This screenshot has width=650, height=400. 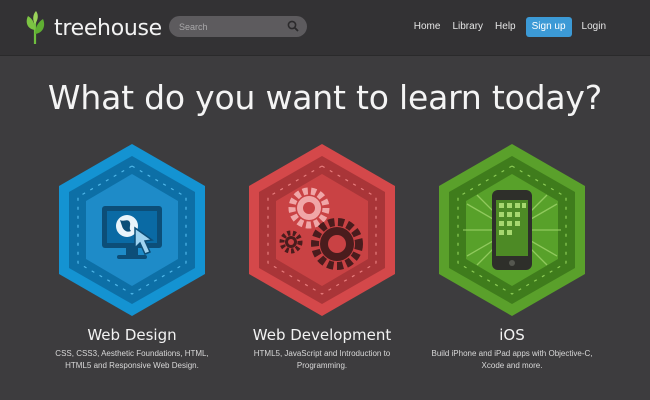 I want to click on search-input, so click(x=224, y=26).